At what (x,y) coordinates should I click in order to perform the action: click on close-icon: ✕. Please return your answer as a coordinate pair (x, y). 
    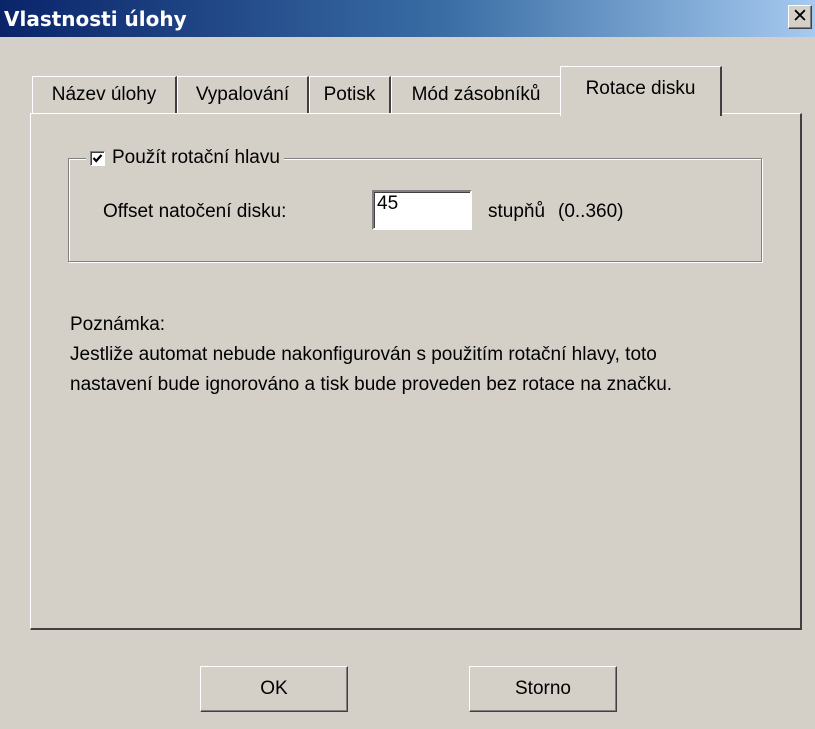
    Looking at the image, I should click on (800, 16).